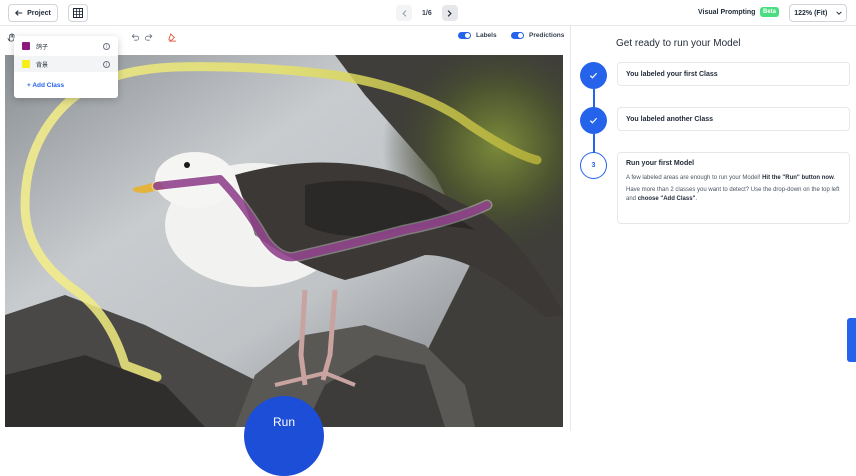 The height and width of the screenshot is (476, 856). Describe the element at coordinates (851, 340) in the screenshot. I see `feedback-tab` at that location.